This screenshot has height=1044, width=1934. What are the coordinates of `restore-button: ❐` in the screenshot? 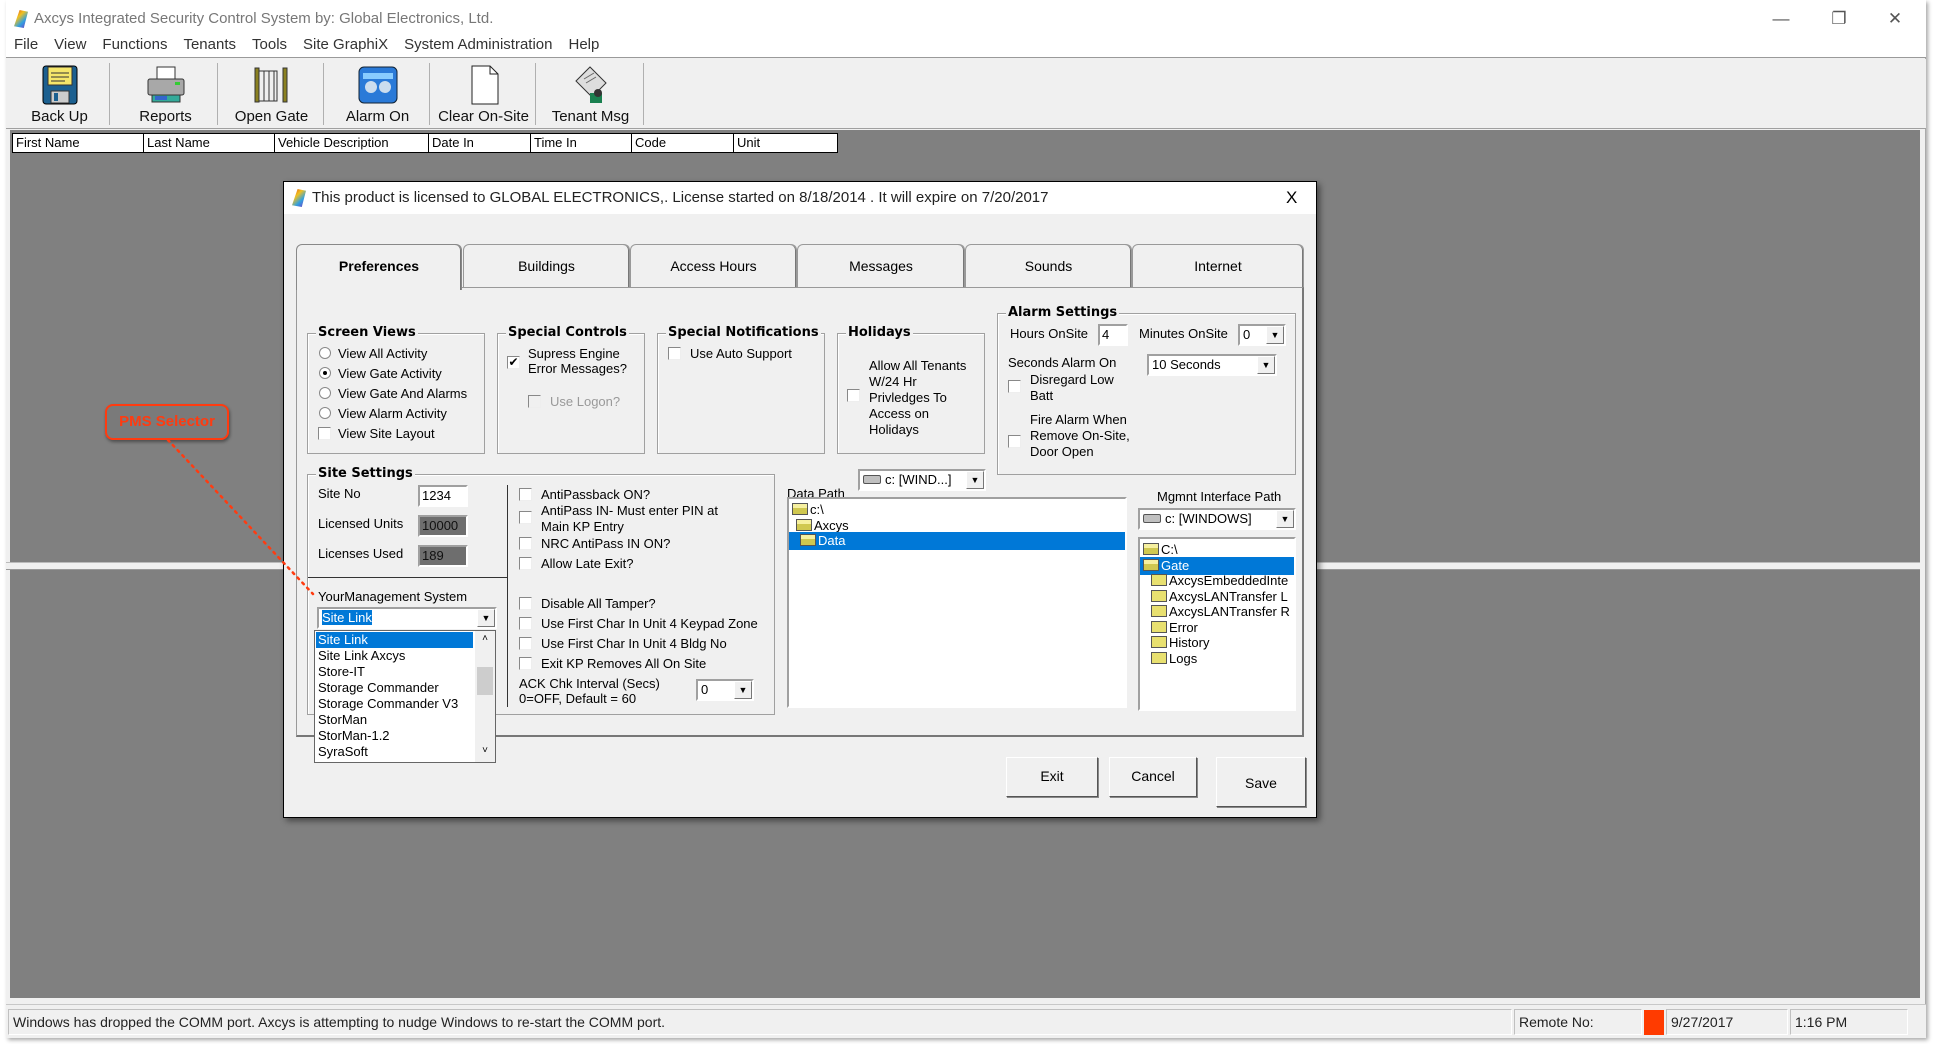 It's located at (1839, 19).